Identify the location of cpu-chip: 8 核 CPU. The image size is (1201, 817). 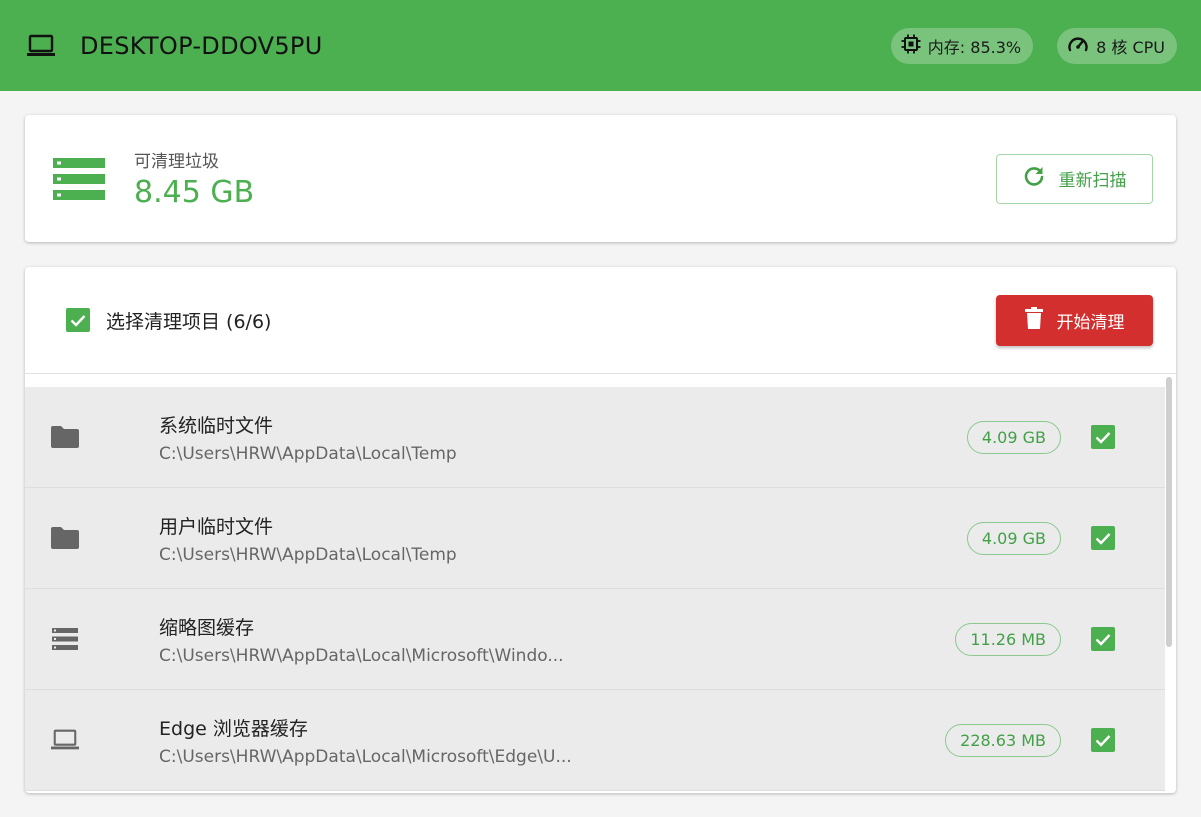
(1117, 45).